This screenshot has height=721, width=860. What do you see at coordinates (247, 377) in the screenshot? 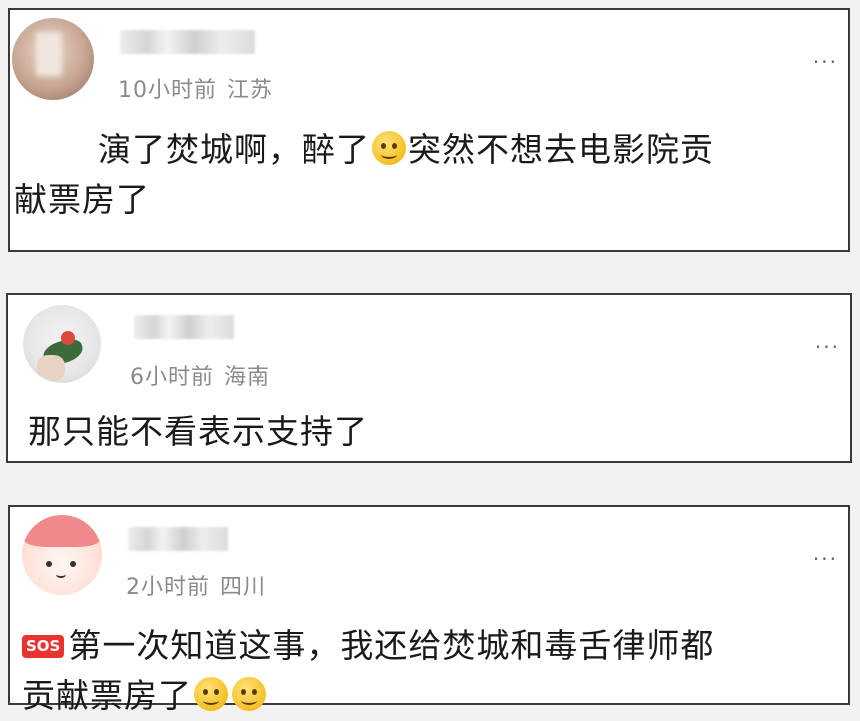
I see `comment-location: 海南` at bounding box center [247, 377].